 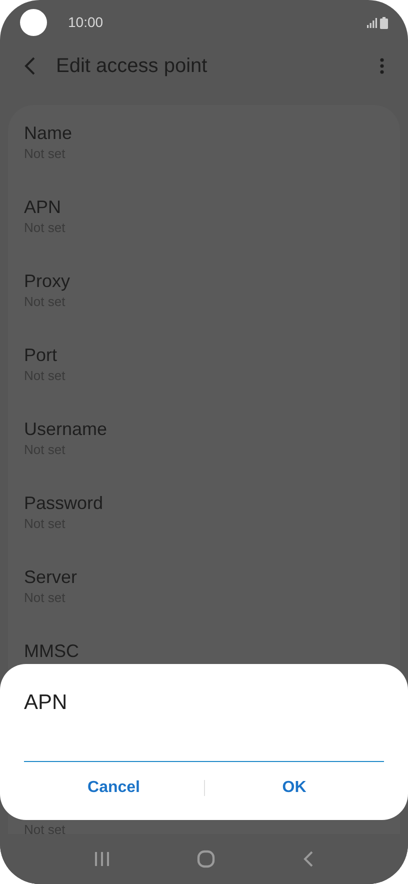 What do you see at coordinates (204, 133) in the screenshot?
I see `setting-title: Name` at bounding box center [204, 133].